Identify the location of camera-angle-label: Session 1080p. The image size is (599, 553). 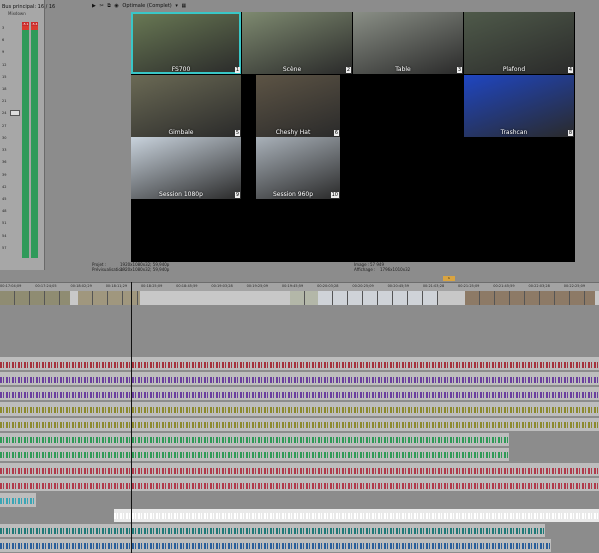
(181, 194).